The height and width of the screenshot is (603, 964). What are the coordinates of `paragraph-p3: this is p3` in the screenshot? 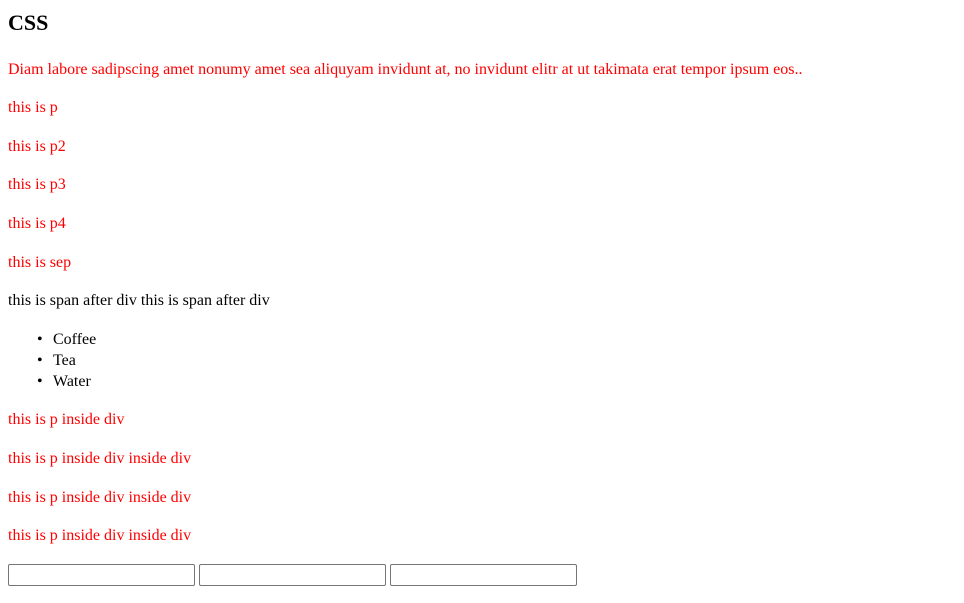 It's located at (37, 184).